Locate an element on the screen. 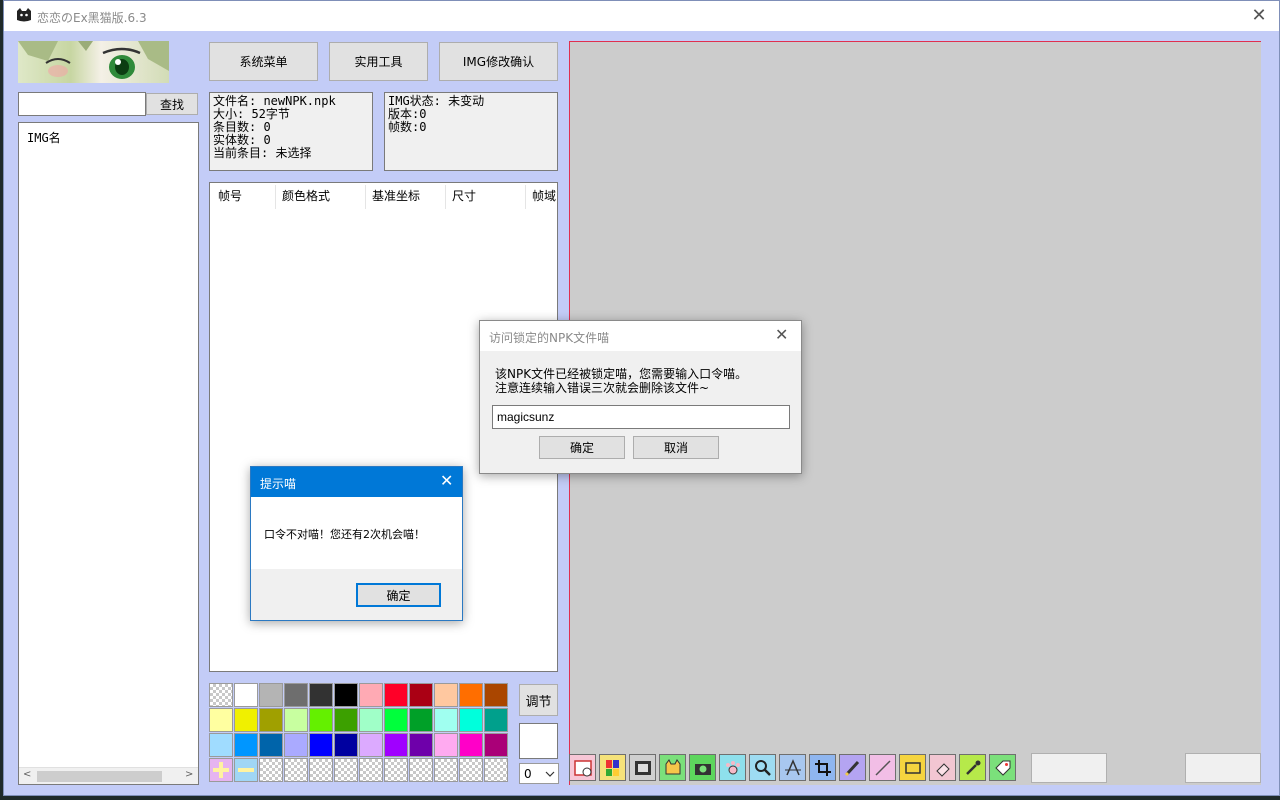 The image size is (1280, 800). search-button: 查找 is located at coordinates (172, 104).